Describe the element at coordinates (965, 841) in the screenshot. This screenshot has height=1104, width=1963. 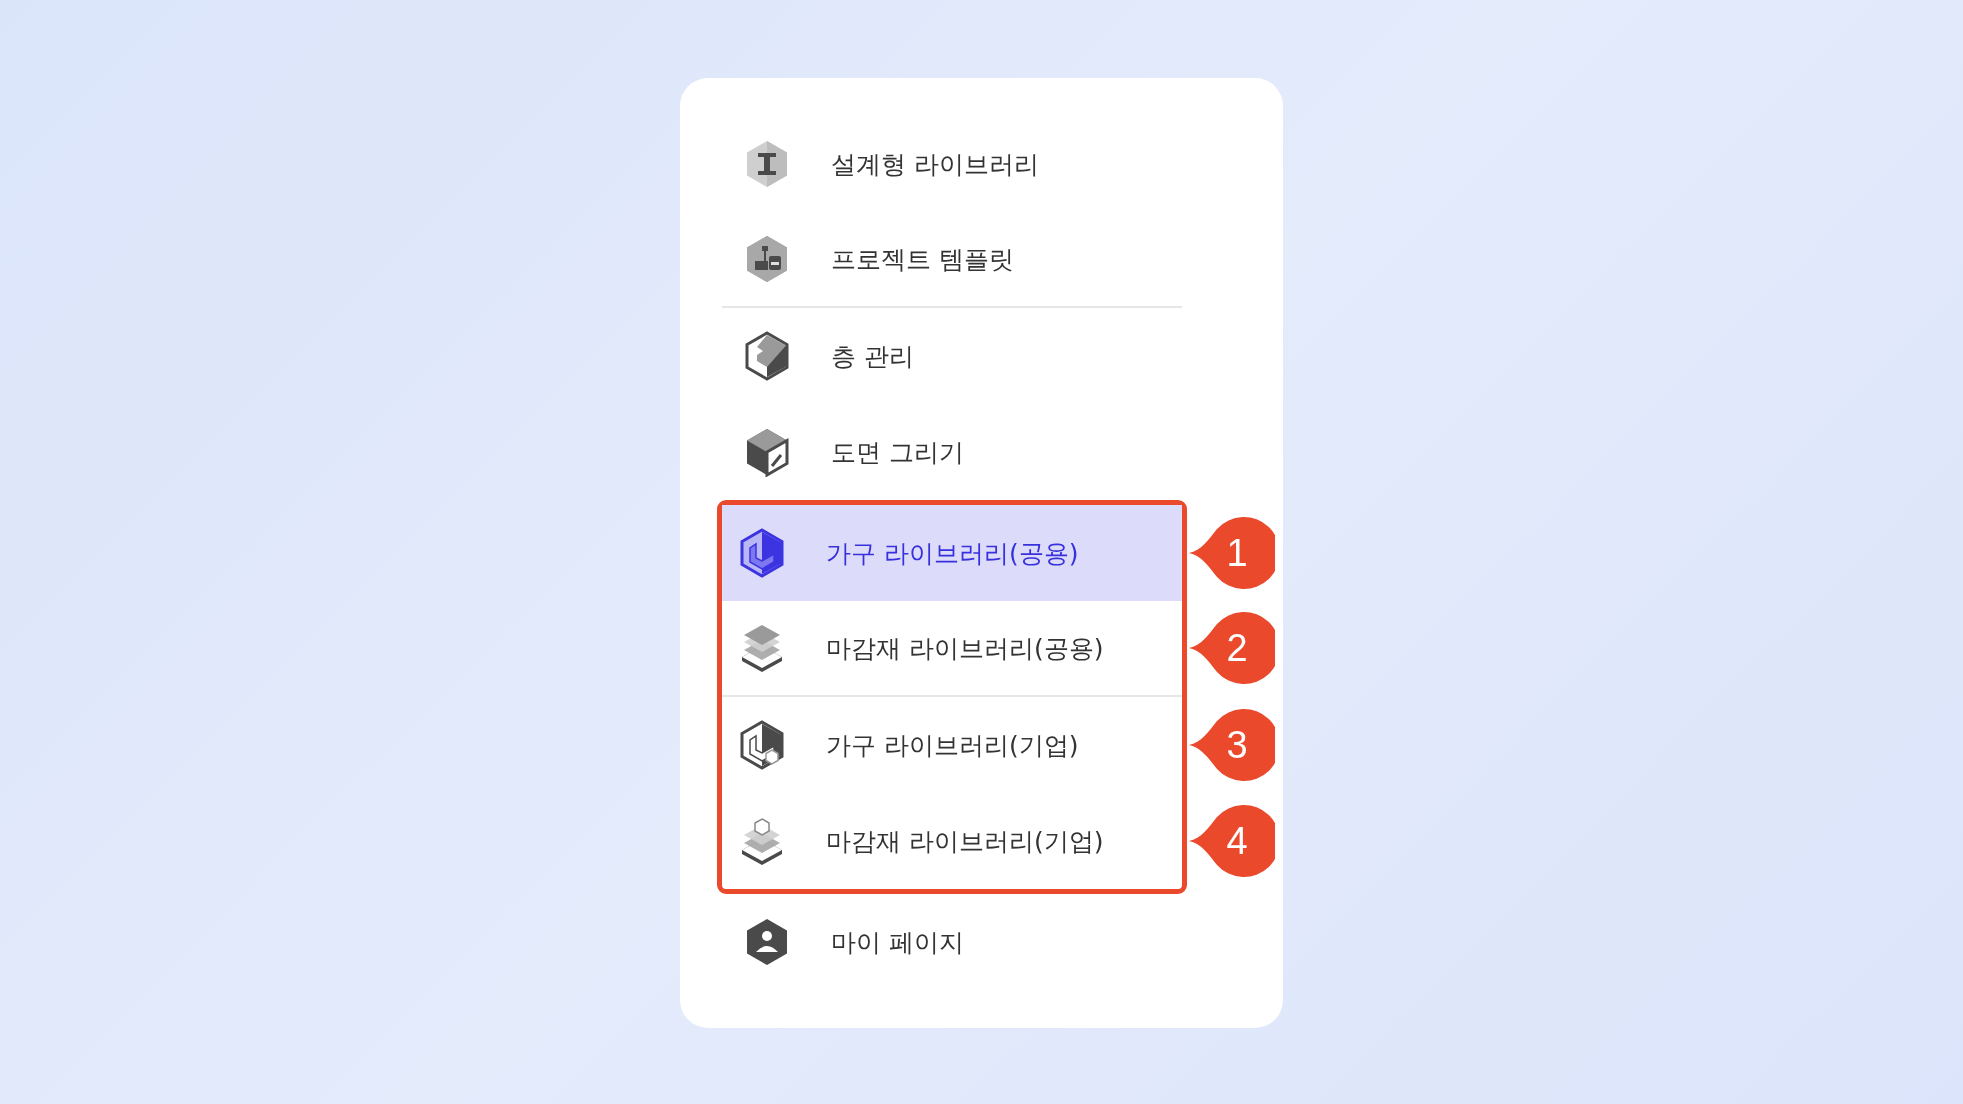
I see `menu-item-label: 마감재 라이브러리(기업)` at that location.